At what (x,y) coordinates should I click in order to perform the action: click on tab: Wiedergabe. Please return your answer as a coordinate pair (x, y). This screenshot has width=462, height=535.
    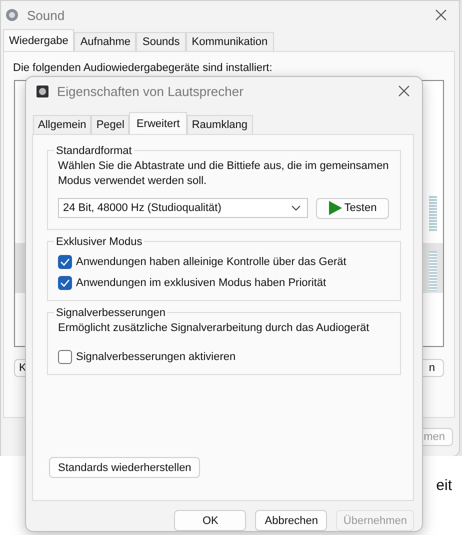
    Looking at the image, I should click on (38, 39).